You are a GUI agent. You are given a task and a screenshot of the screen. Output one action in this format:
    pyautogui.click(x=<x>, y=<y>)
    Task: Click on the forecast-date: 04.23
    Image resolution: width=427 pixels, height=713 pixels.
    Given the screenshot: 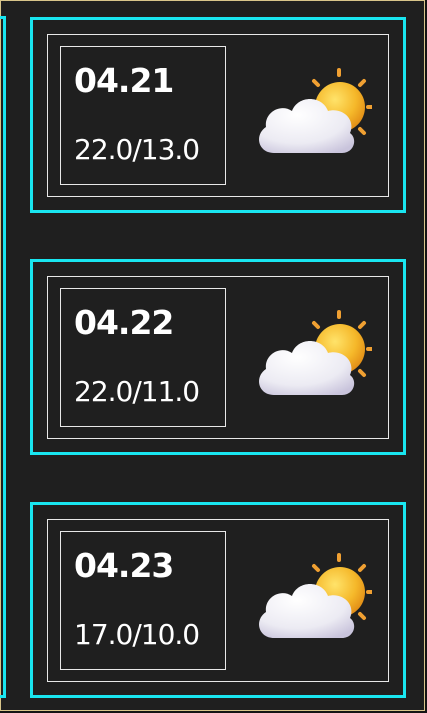 What is the action you would take?
    pyautogui.click(x=124, y=565)
    